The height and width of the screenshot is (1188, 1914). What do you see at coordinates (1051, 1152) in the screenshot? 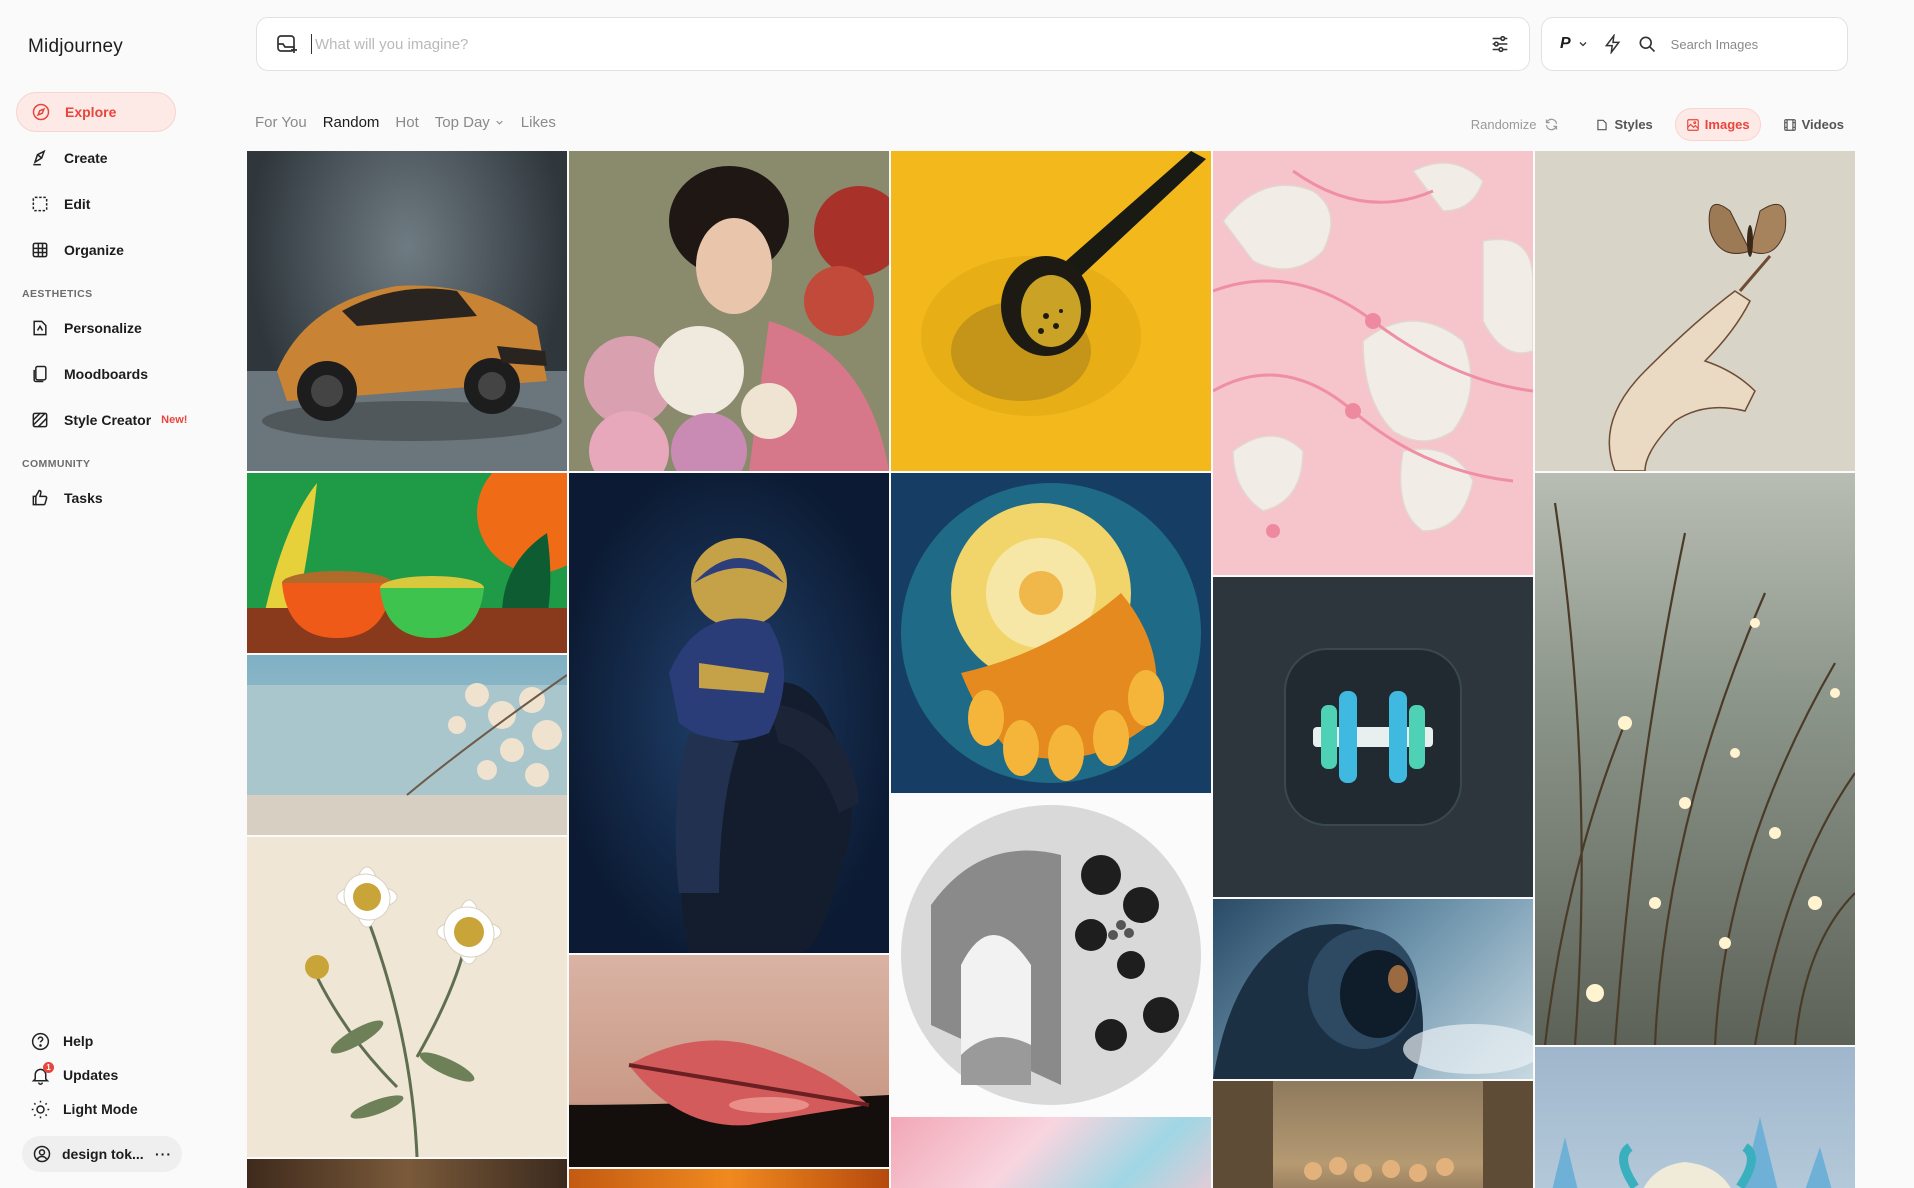
I see `image-partial-col3` at bounding box center [1051, 1152].